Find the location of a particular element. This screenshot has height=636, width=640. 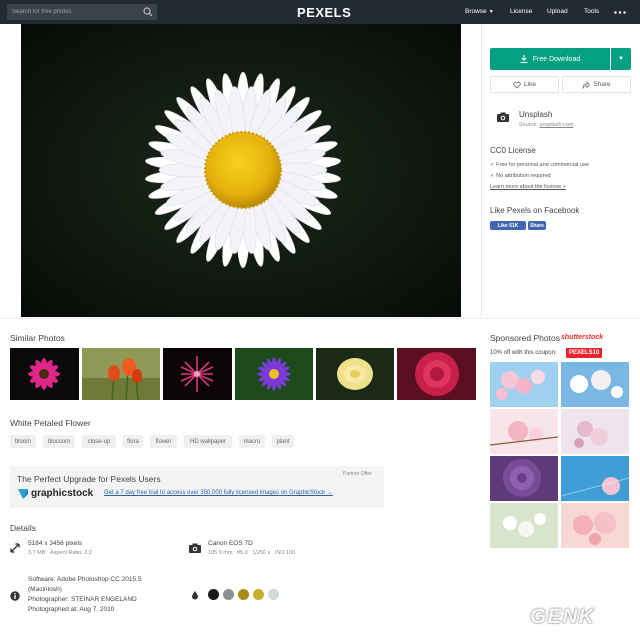

download-options-button: ▼ is located at coordinates (621, 59).